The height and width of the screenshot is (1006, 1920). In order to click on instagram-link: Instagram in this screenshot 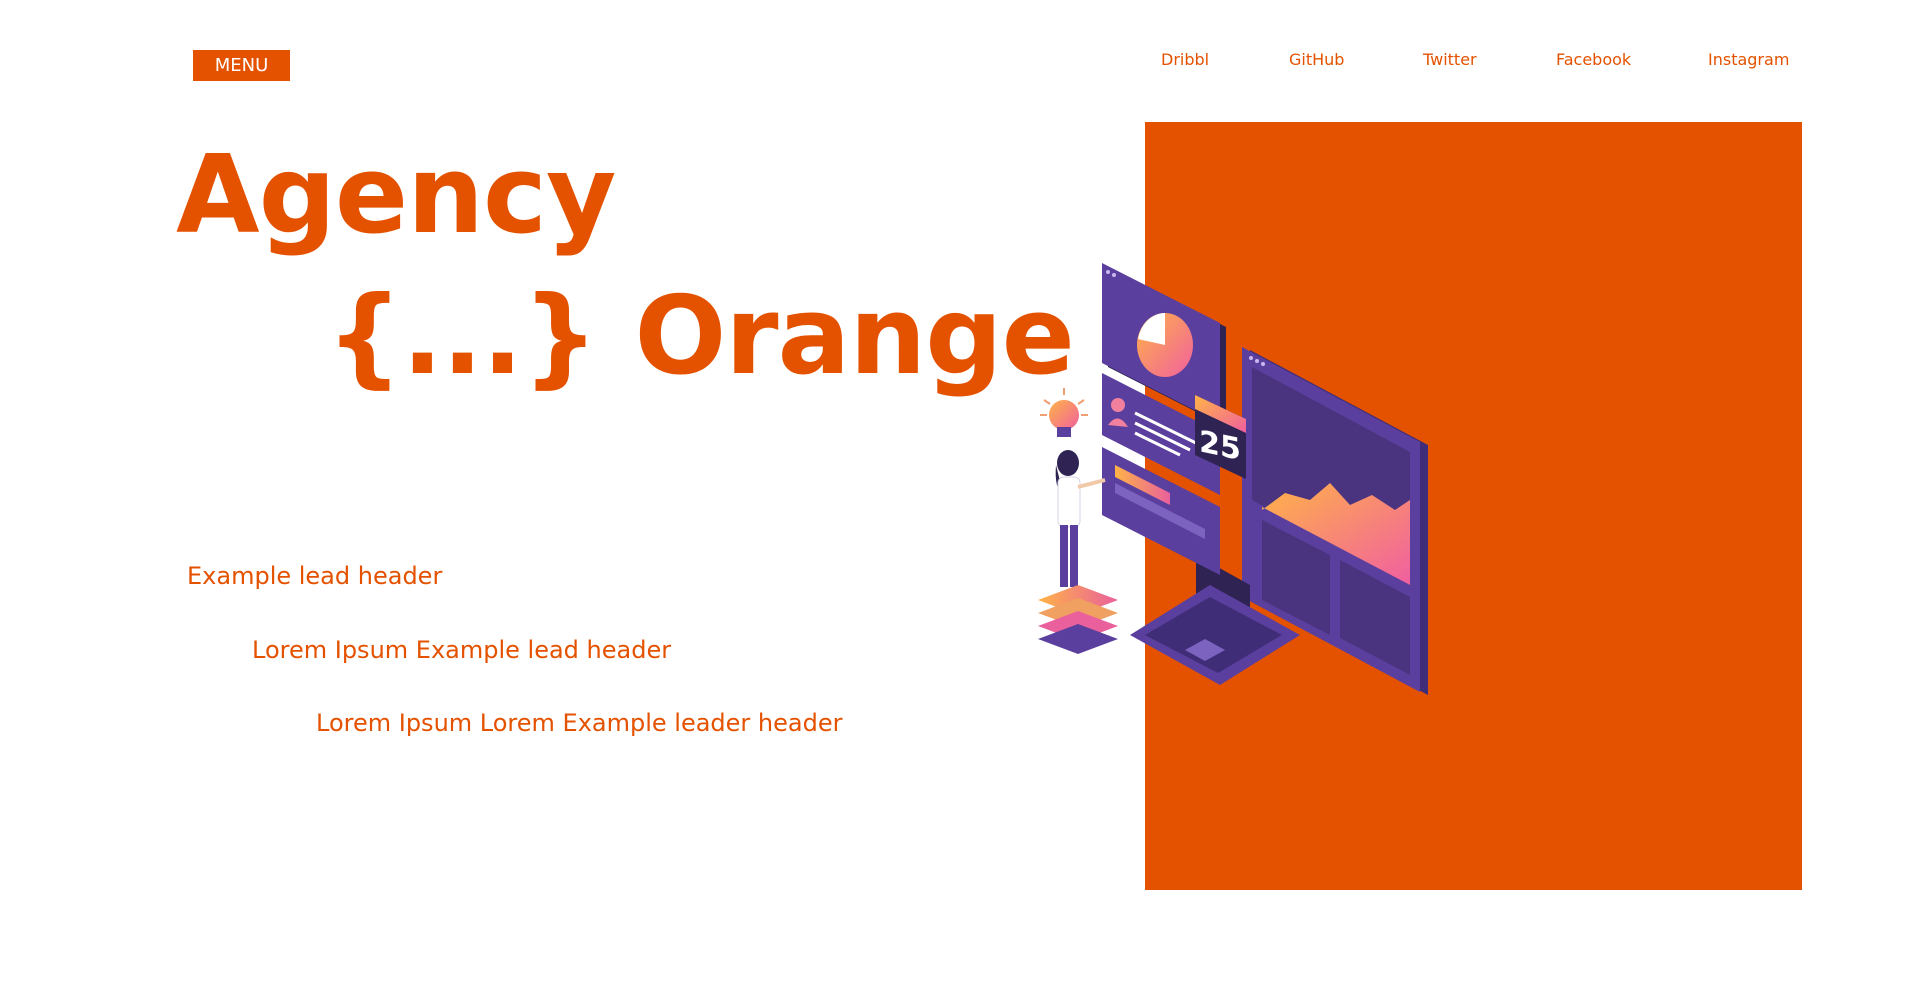, I will do `click(1748, 60)`.